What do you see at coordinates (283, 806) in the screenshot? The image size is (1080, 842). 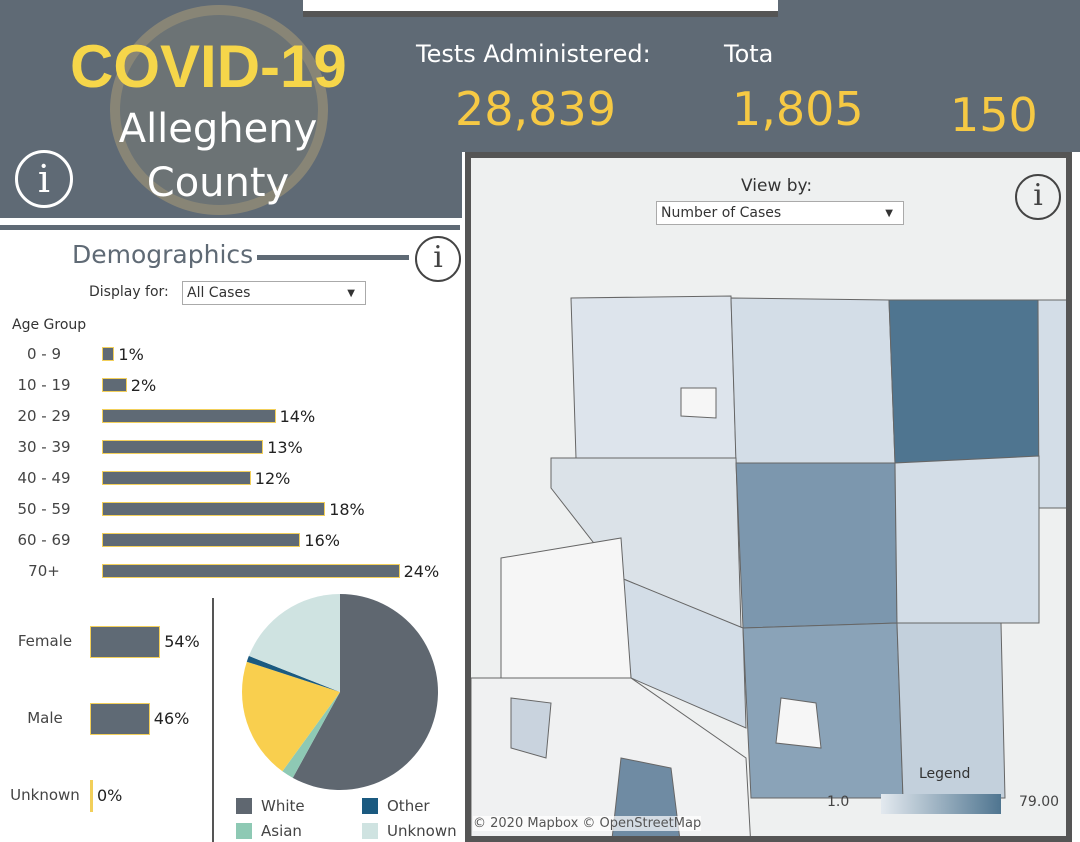 I see `legend-label-white: White` at bounding box center [283, 806].